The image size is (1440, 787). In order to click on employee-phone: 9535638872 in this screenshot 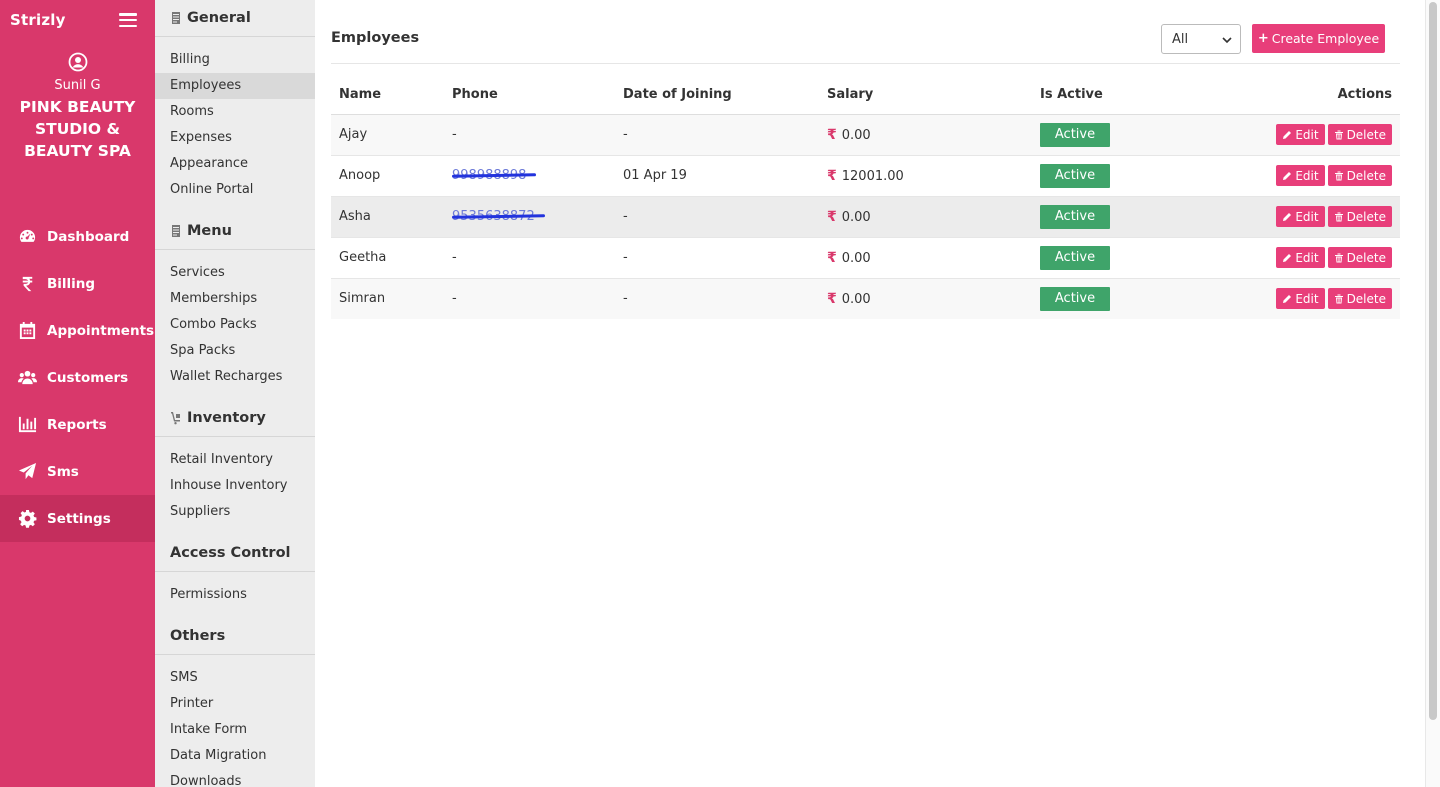, I will do `click(493, 216)`.